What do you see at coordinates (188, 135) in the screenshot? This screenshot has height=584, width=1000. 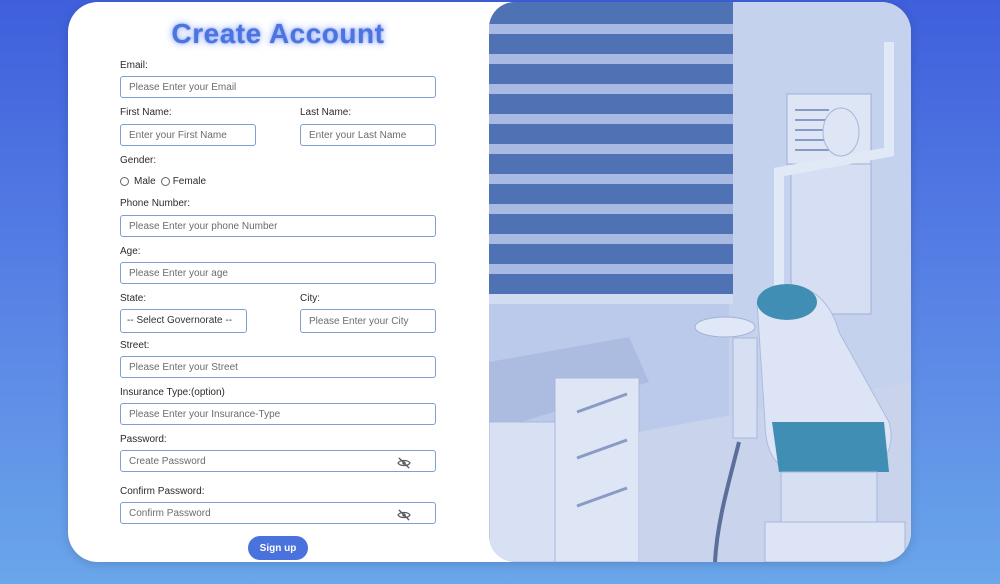 I see `first-name-input` at bounding box center [188, 135].